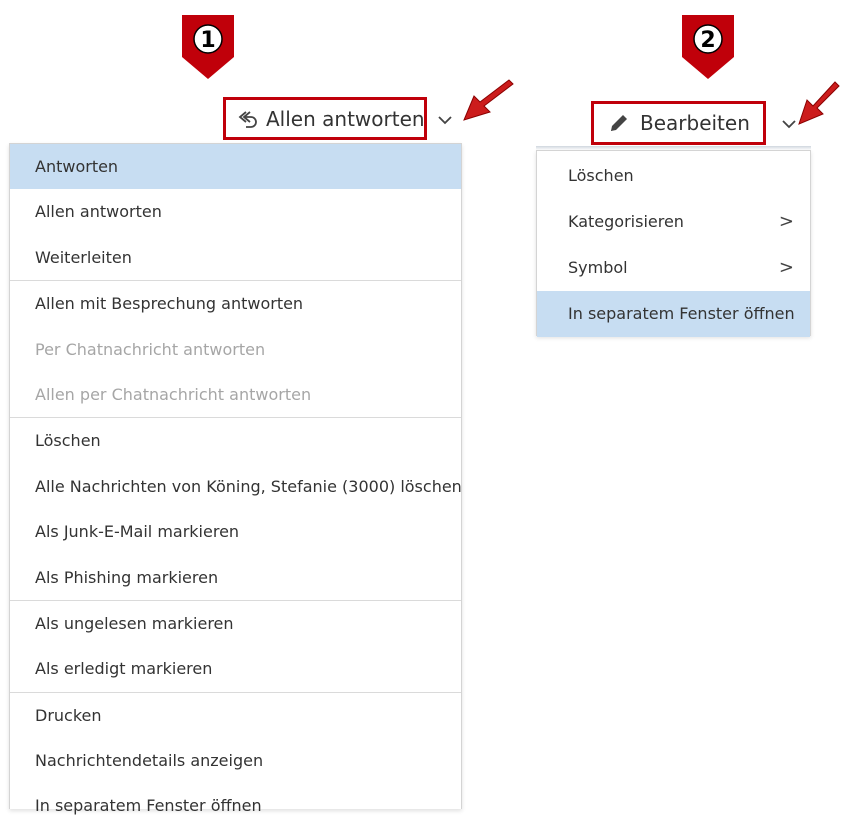 Image resolution: width=841 pixels, height=829 pixels. What do you see at coordinates (345, 118) in the screenshot?
I see `reply-all-button-label: Allen antworten` at bounding box center [345, 118].